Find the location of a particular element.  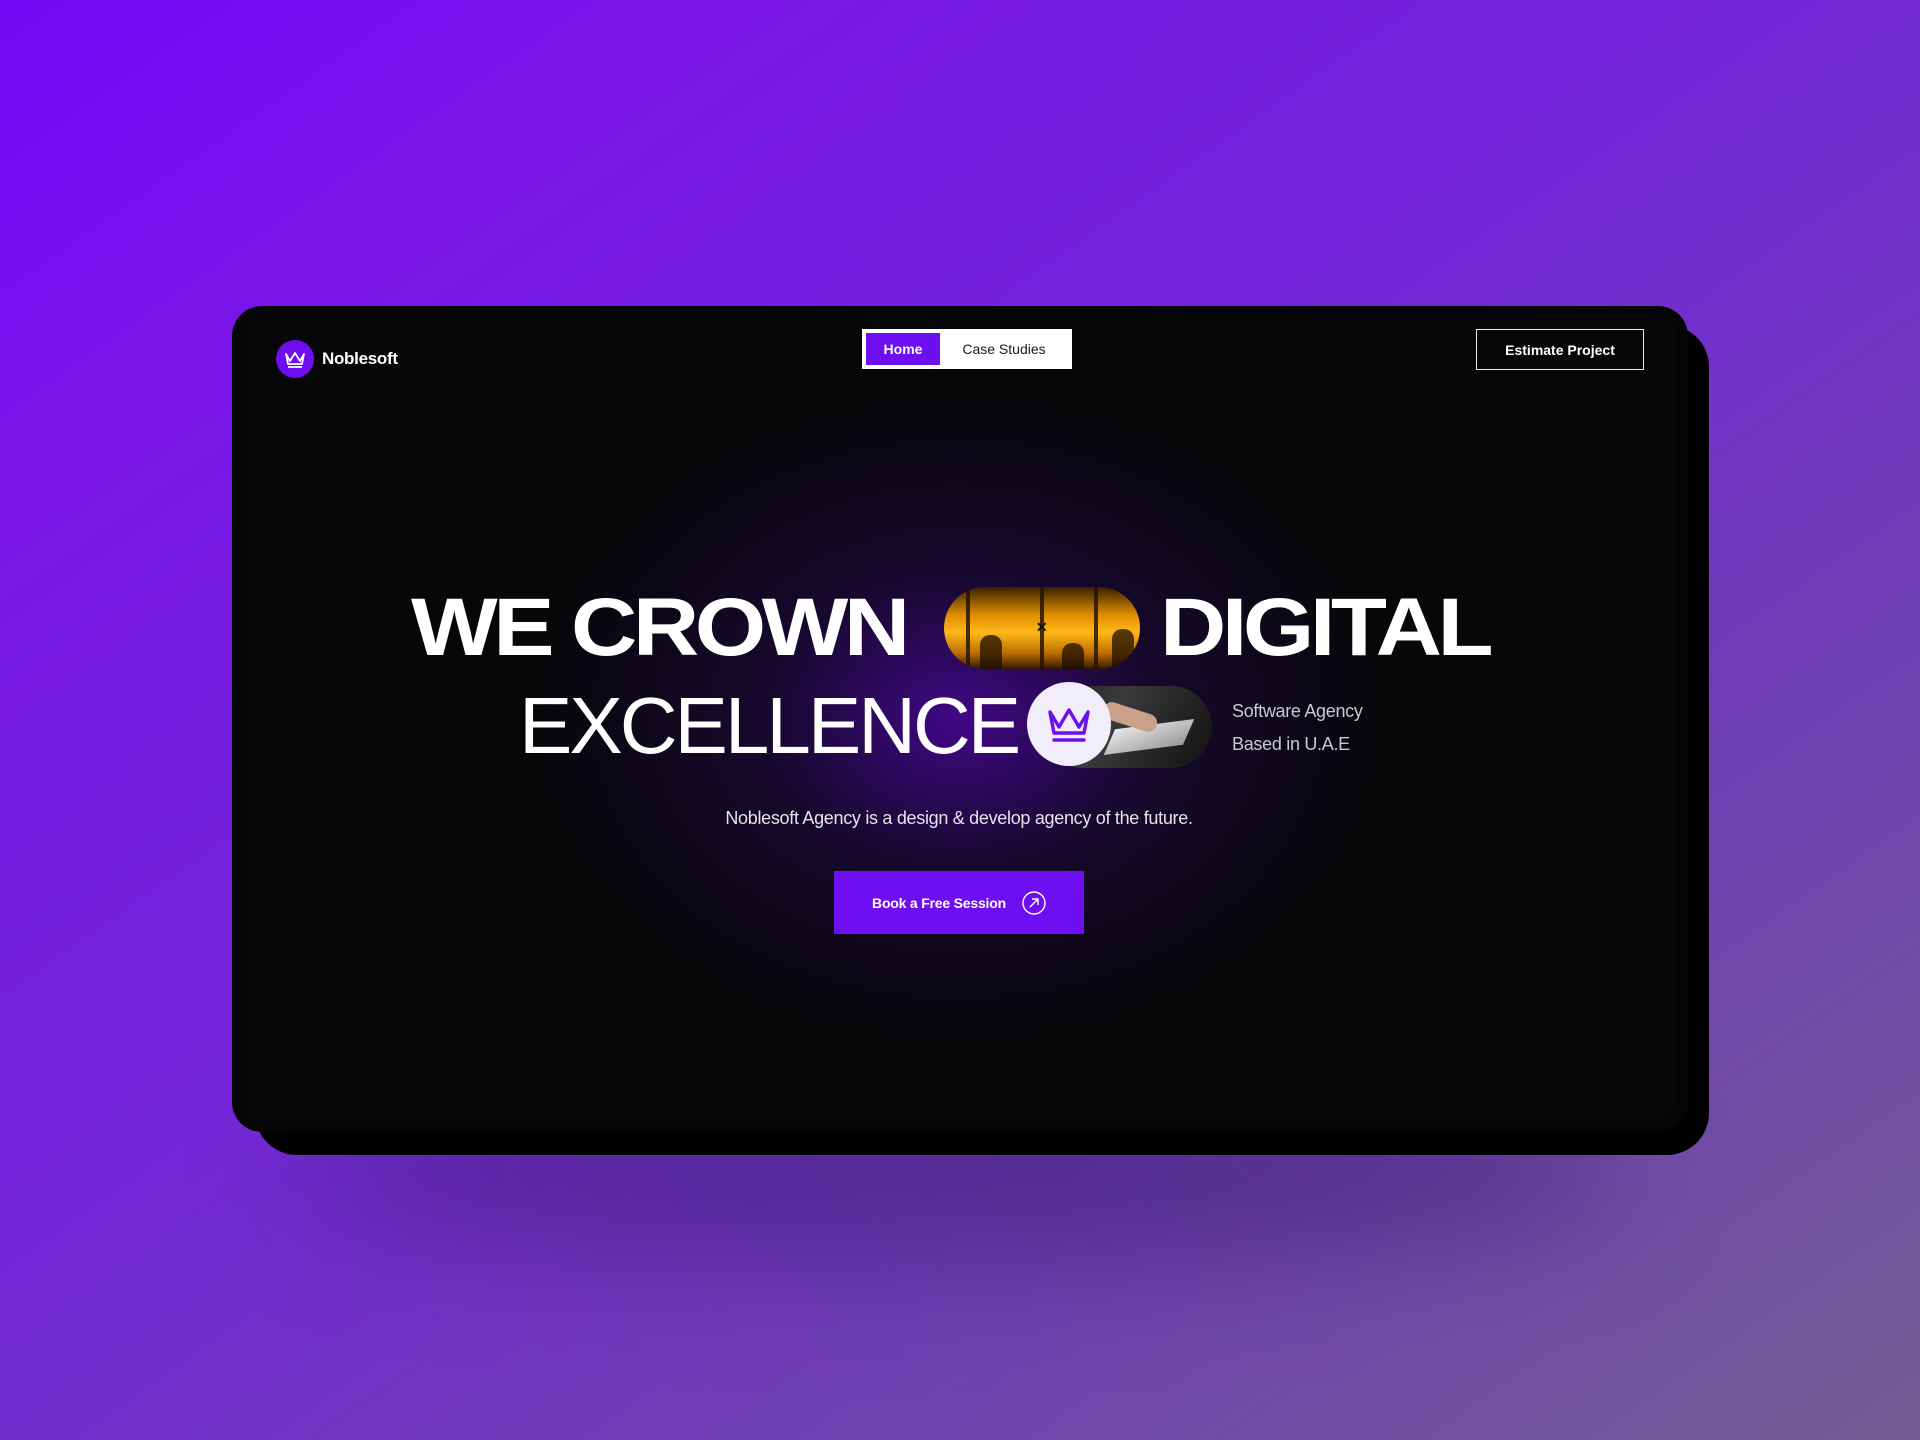

headline-word-digital: DIGITAL is located at coordinates (1326, 627).